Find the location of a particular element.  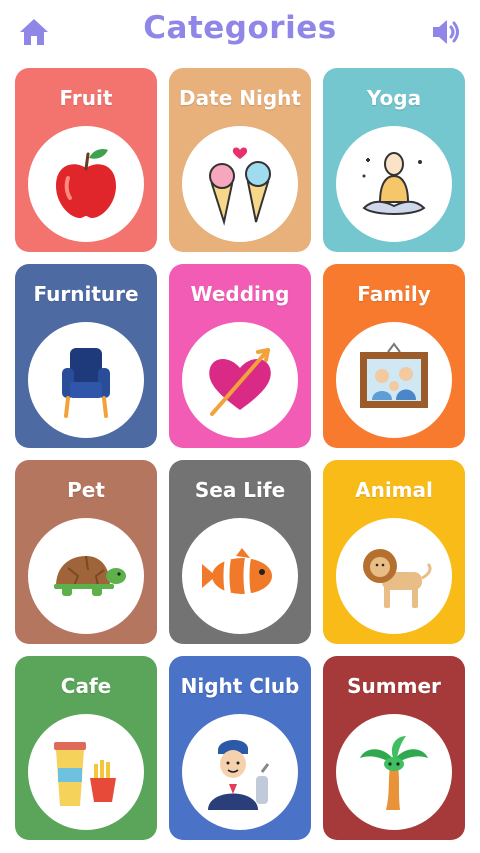

category-label: Furniture is located at coordinates (86, 294).